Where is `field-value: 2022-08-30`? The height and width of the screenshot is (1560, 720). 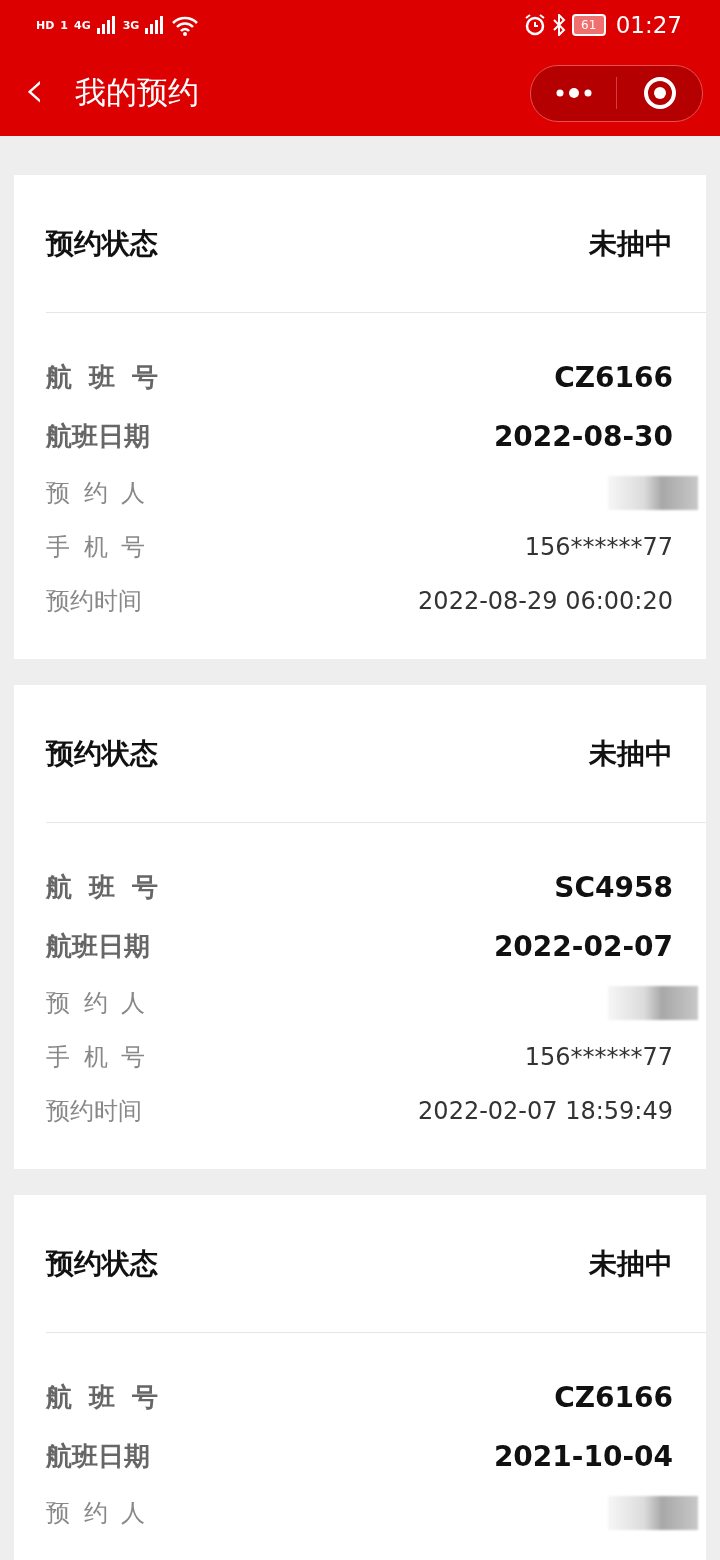
field-value: 2022-08-30 is located at coordinates (583, 436).